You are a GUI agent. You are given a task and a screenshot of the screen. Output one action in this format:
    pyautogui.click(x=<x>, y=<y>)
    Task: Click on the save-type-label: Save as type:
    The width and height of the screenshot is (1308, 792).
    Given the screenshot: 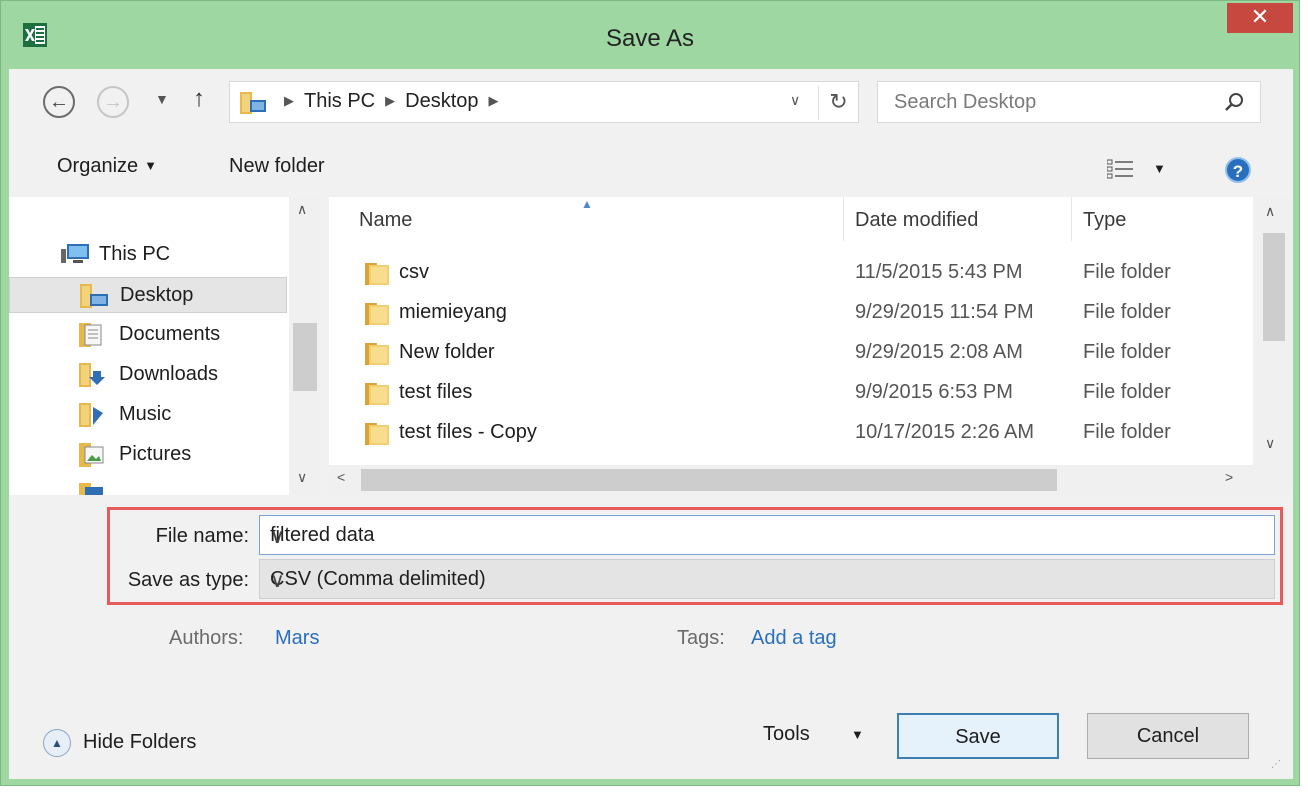 What is the action you would take?
    pyautogui.click(x=188, y=580)
    